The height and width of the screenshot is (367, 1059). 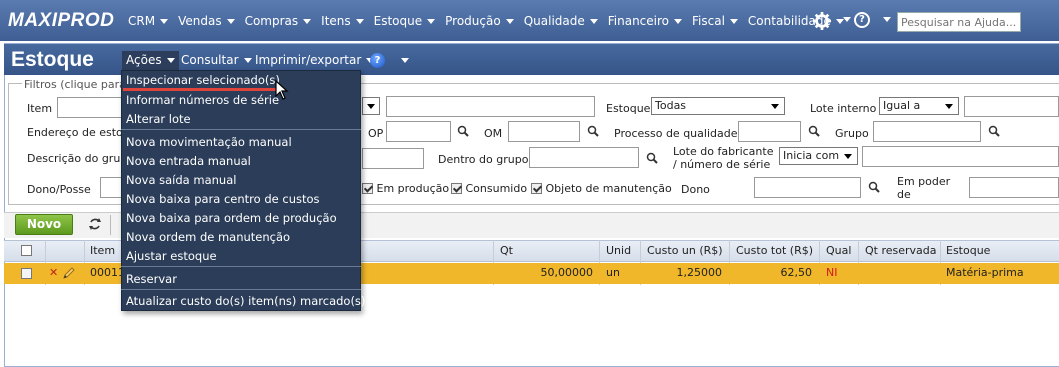 I want to click on nav-vendas: Vendas, so click(x=206, y=21).